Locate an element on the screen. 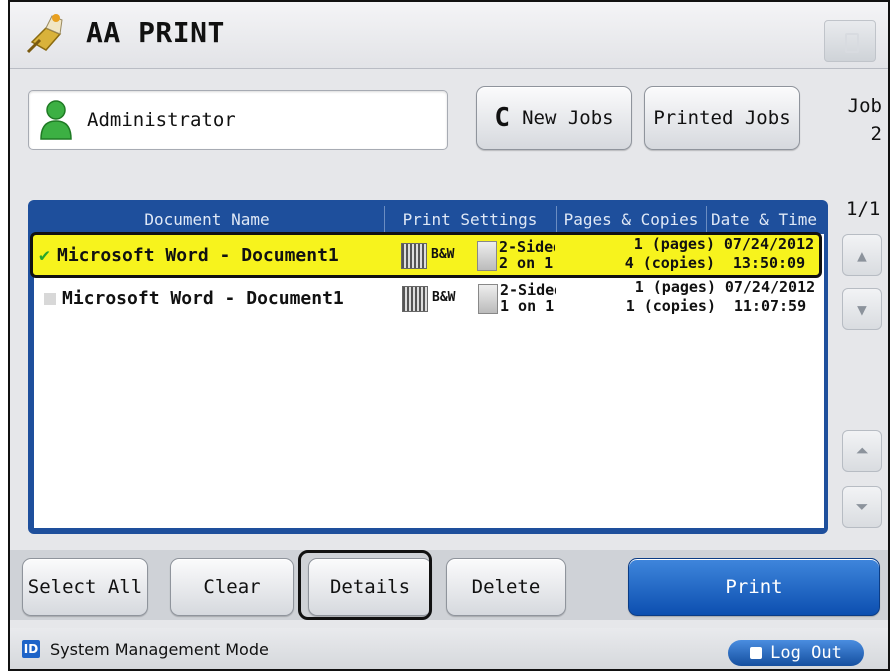  layout: 1 on 1 is located at coordinates (527, 305).